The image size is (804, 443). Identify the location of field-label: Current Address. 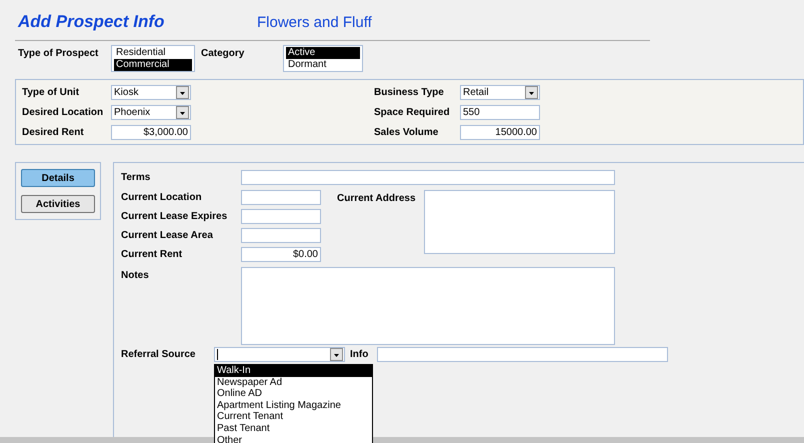
(377, 199).